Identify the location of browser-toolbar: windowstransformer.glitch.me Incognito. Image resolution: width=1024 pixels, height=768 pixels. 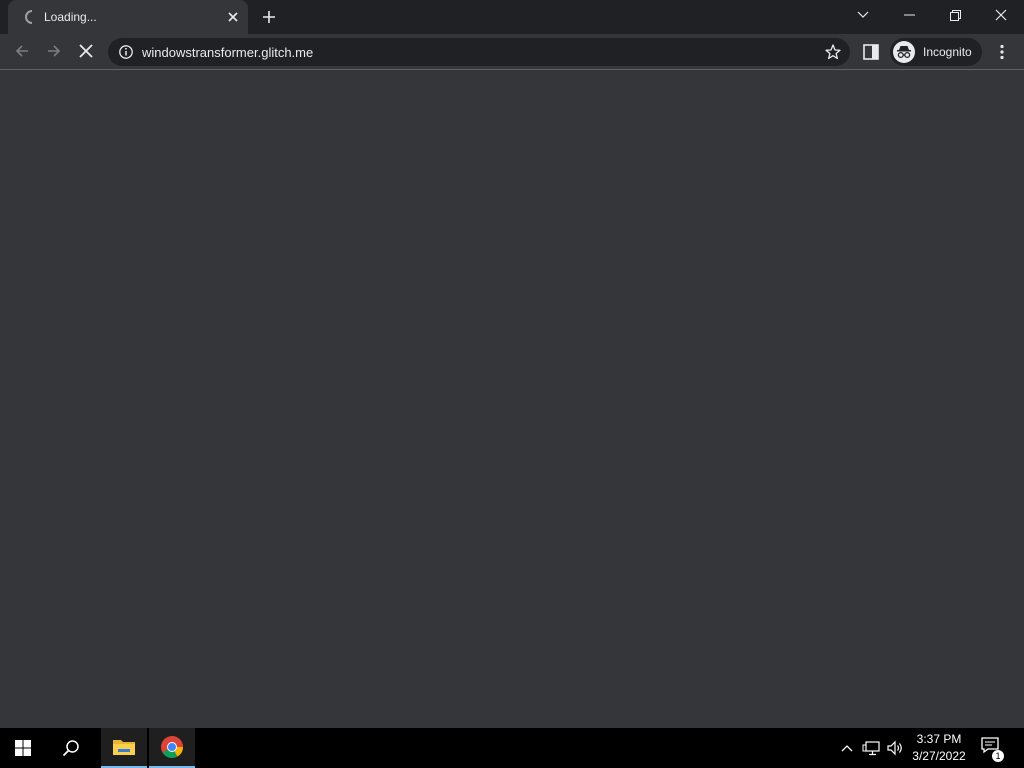
(512, 52).